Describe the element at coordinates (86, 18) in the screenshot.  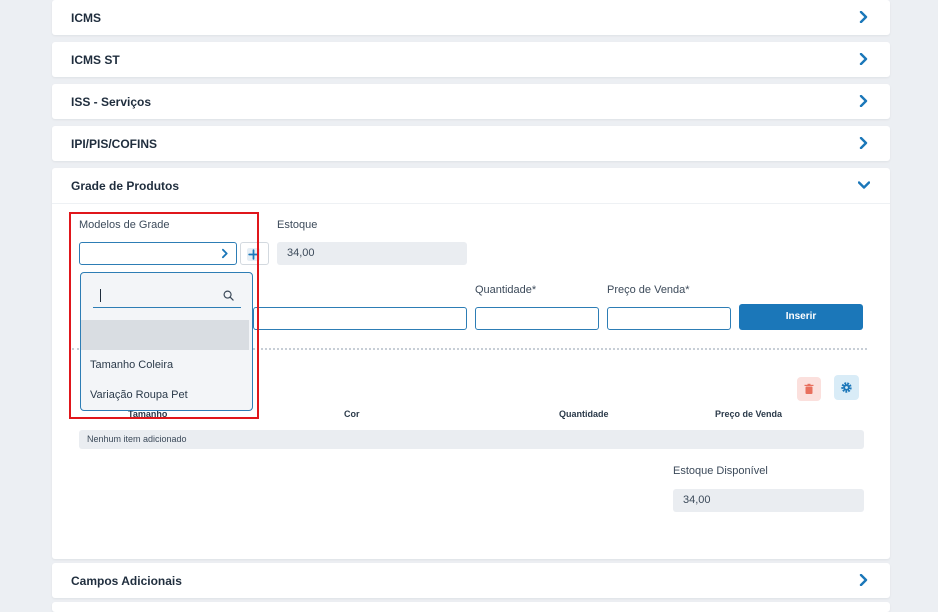
I see `accordion-title-icms: ICMS` at that location.